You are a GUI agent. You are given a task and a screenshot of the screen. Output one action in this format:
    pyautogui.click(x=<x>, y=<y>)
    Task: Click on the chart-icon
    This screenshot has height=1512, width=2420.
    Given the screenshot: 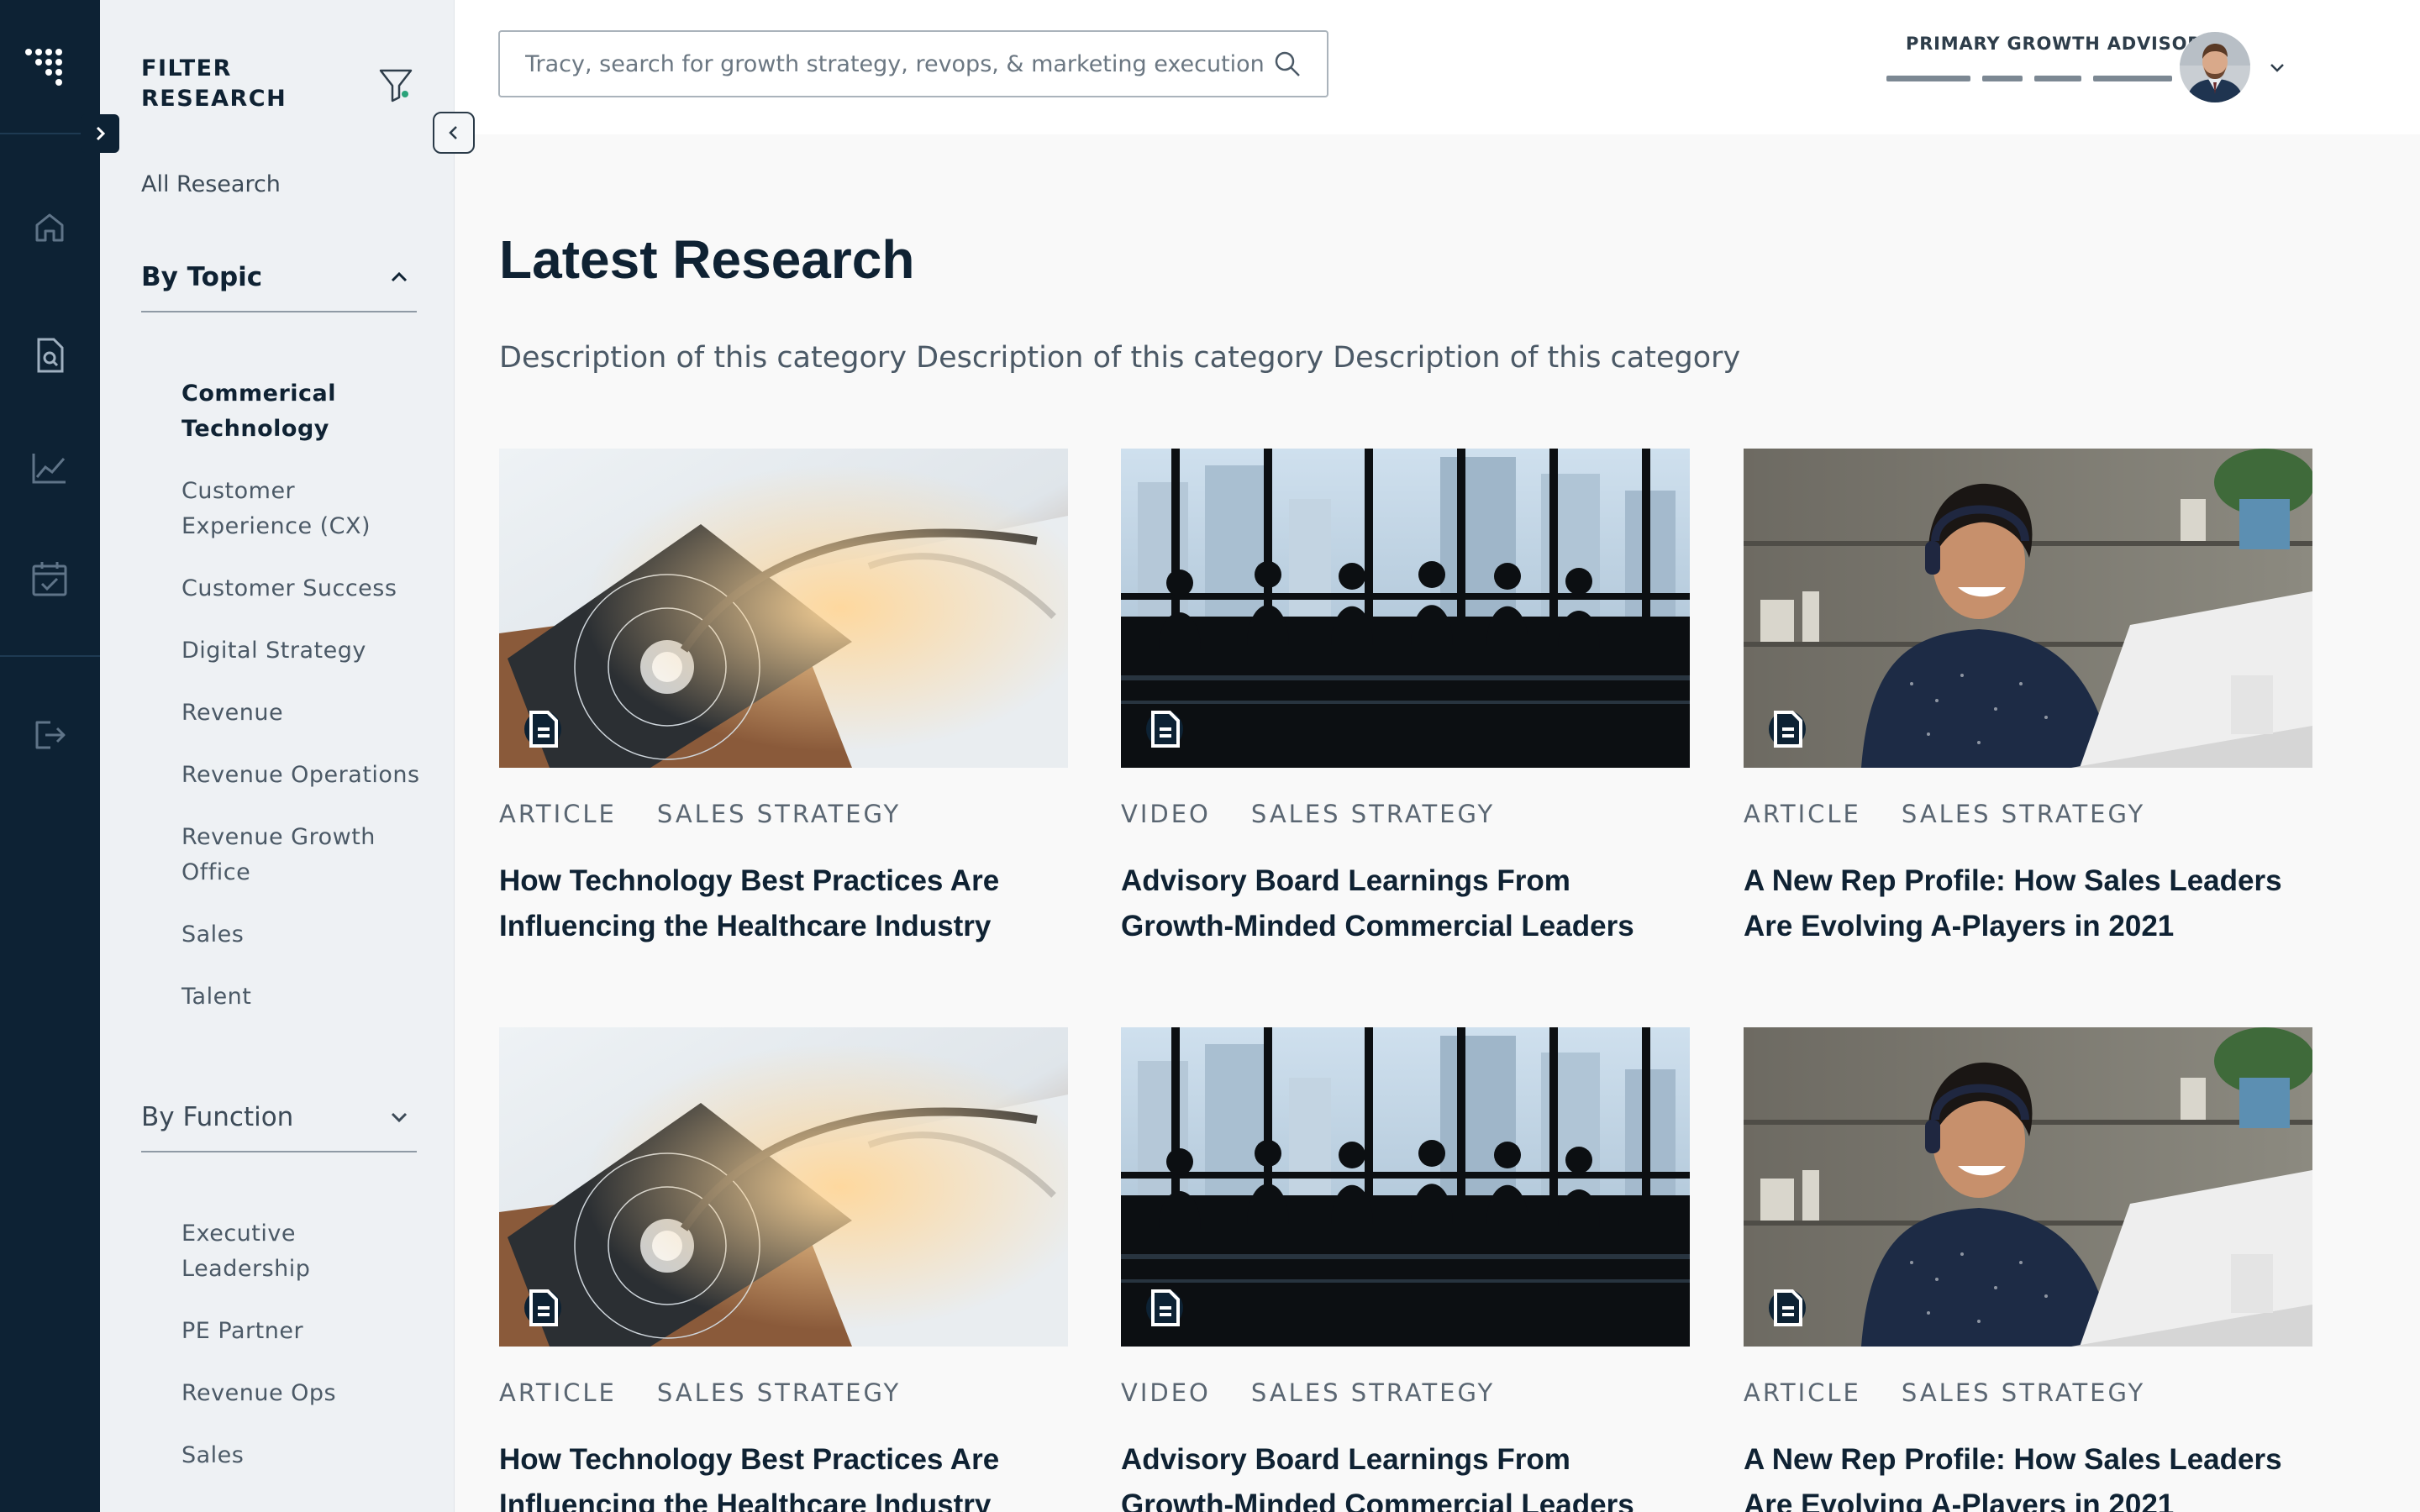 What is the action you would take?
    pyautogui.click(x=50, y=468)
    